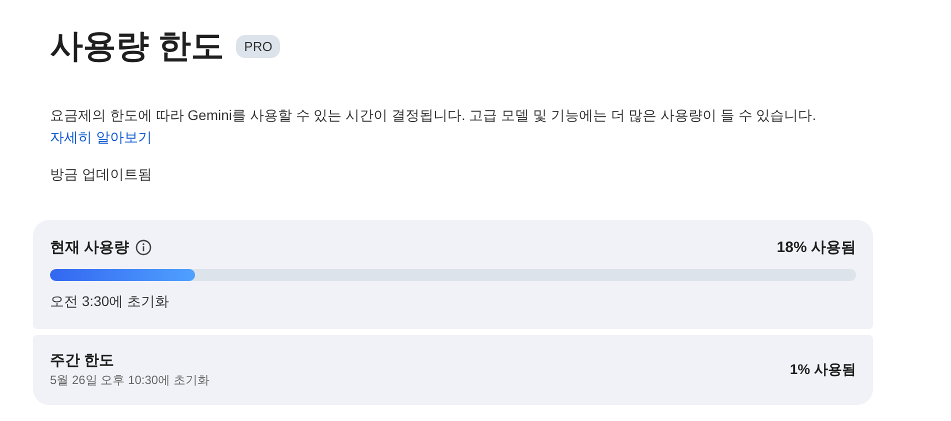  What do you see at coordinates (83, 360) in the screenshot?
I see `limit-label: 주간 한도` at bounding box center [83, 360].